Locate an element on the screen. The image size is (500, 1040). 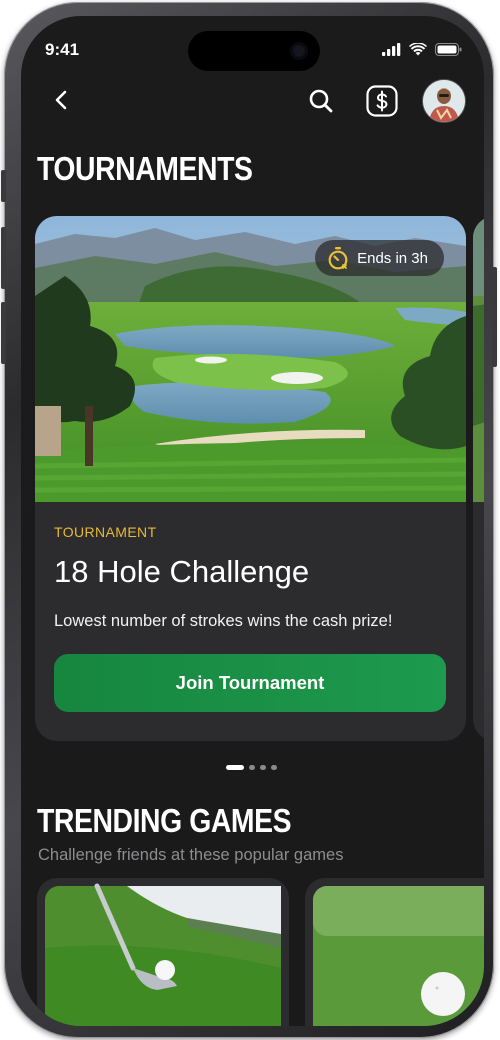
action-button is located at coordinates (3, 186).